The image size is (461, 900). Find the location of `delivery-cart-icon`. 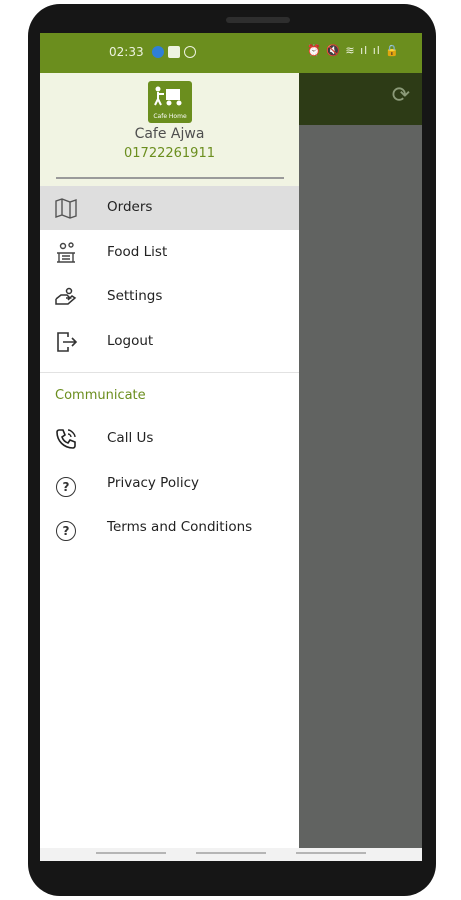

delivery-cart-icon is located at coordinates (170, 96).